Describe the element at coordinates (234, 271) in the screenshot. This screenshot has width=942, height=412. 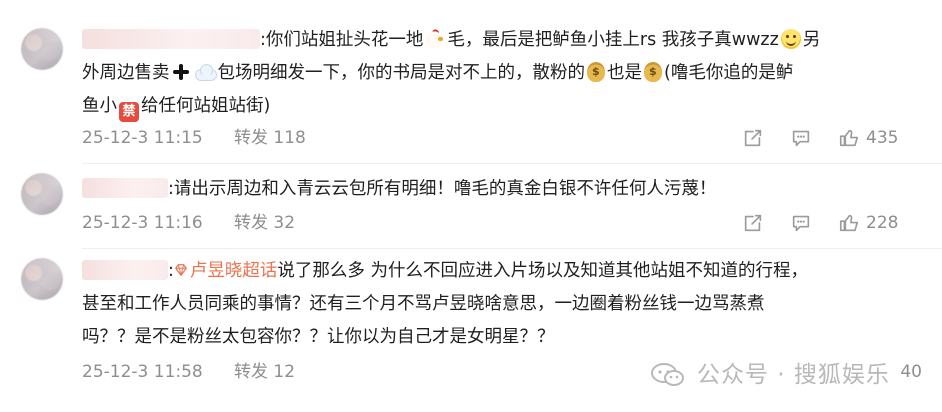
I see `topic-label: 卢昱晓超话` at that location.